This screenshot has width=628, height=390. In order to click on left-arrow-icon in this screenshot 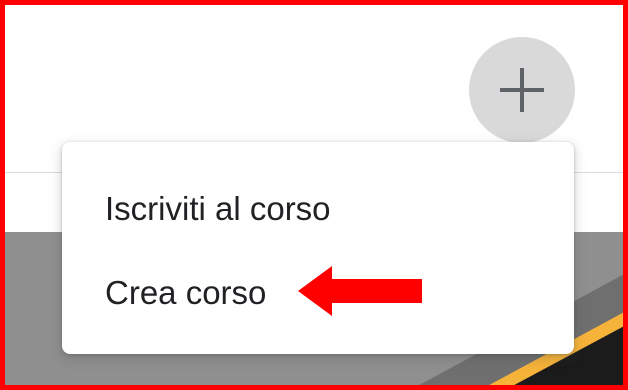, I will do `click(360, 291)`.